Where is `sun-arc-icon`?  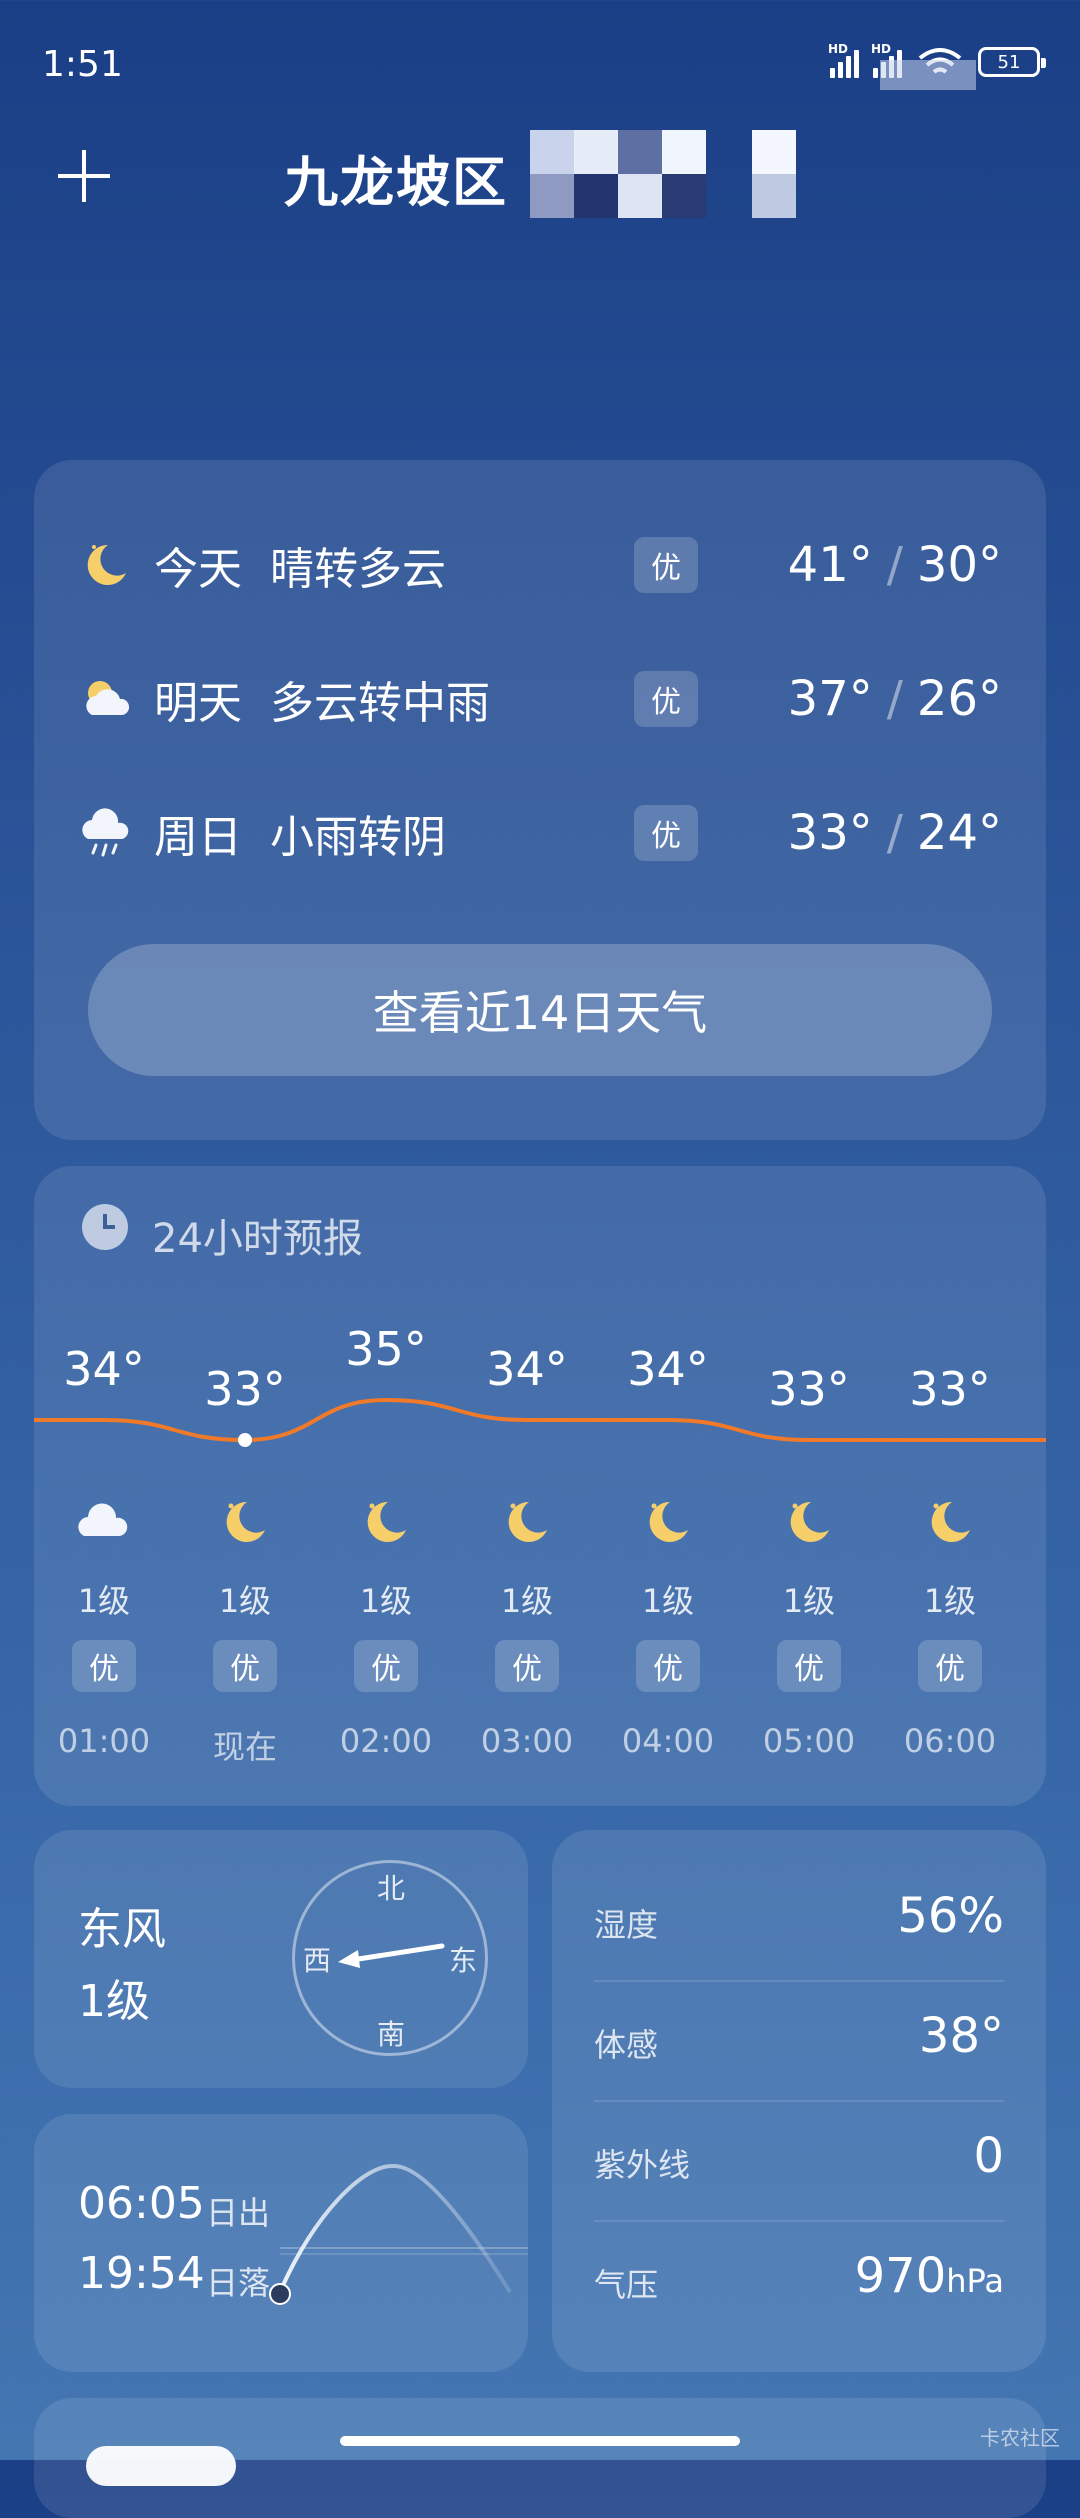
sun-arc-icon is located at coordinates (398, 2234).